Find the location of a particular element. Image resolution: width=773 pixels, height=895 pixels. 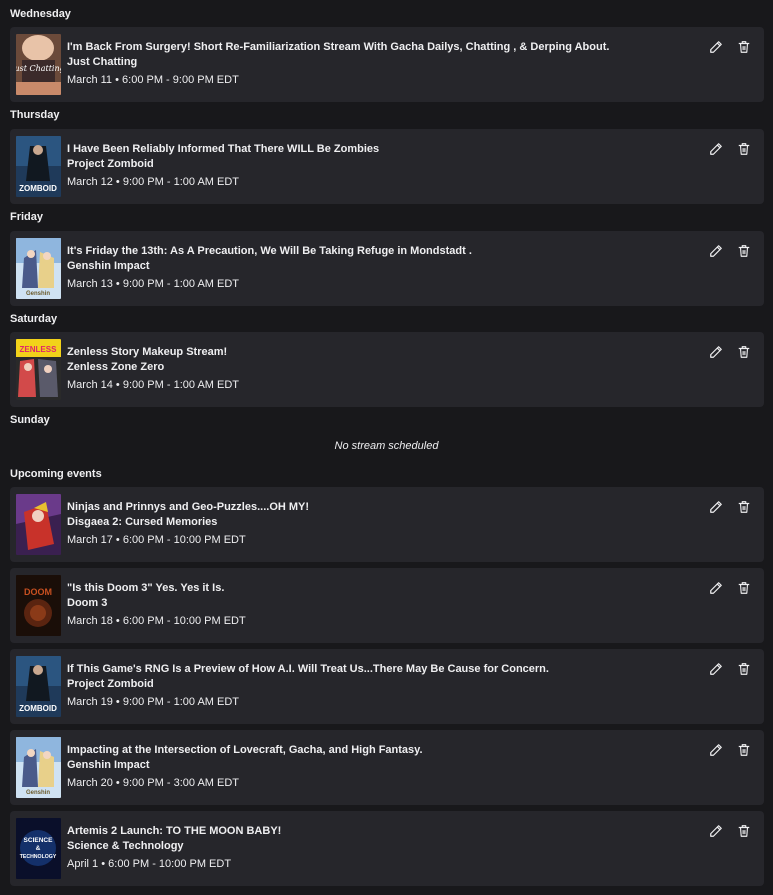

day-heading-wednesday: Wednesday is located at coordinates (40, 14).